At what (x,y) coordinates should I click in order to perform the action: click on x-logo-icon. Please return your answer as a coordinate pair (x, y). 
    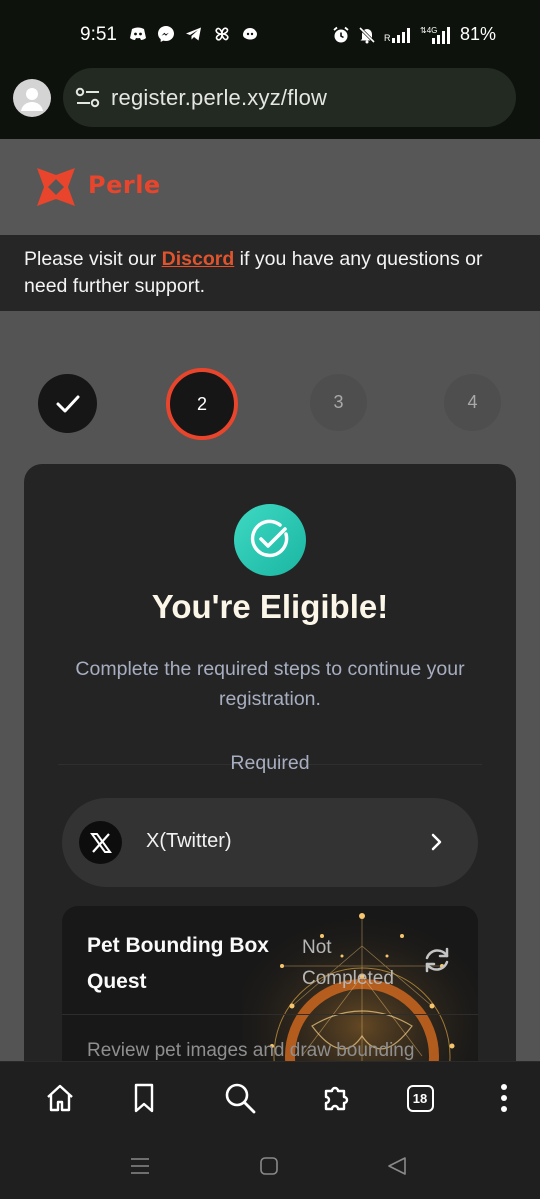
    Looking at the image, I should click on (100, 842).